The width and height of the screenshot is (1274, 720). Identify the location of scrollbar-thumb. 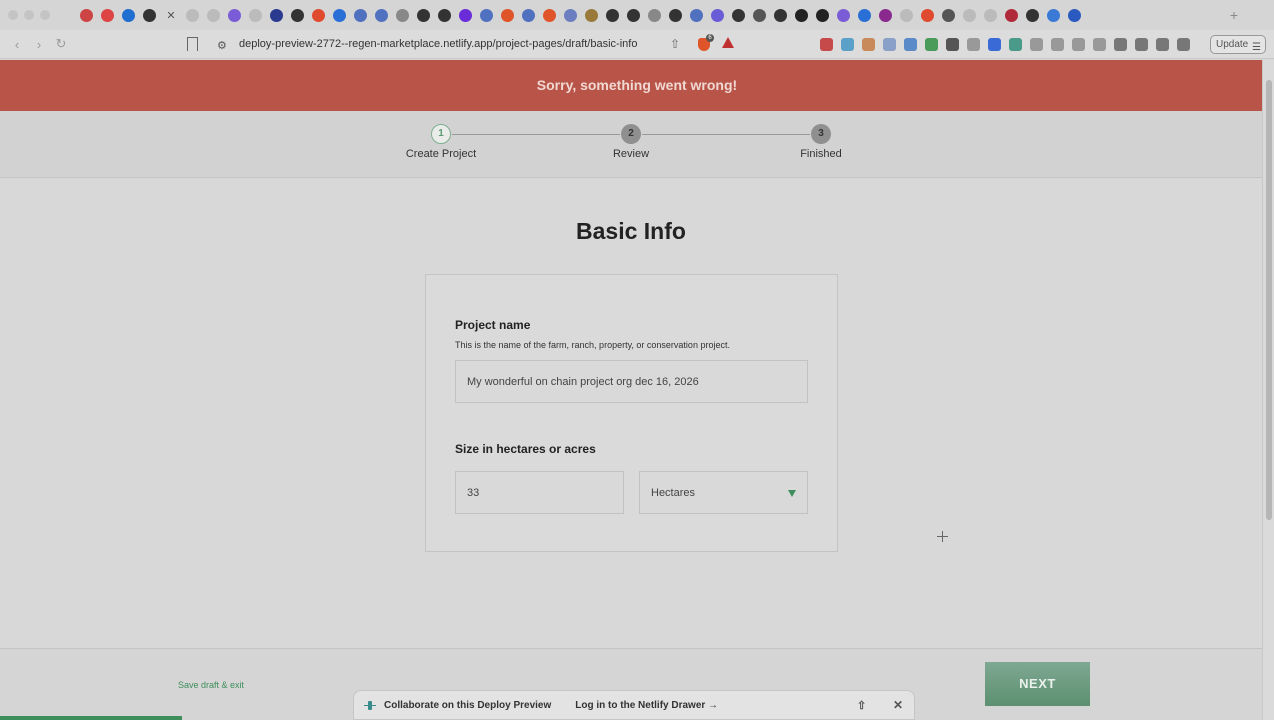
(1269, 300).